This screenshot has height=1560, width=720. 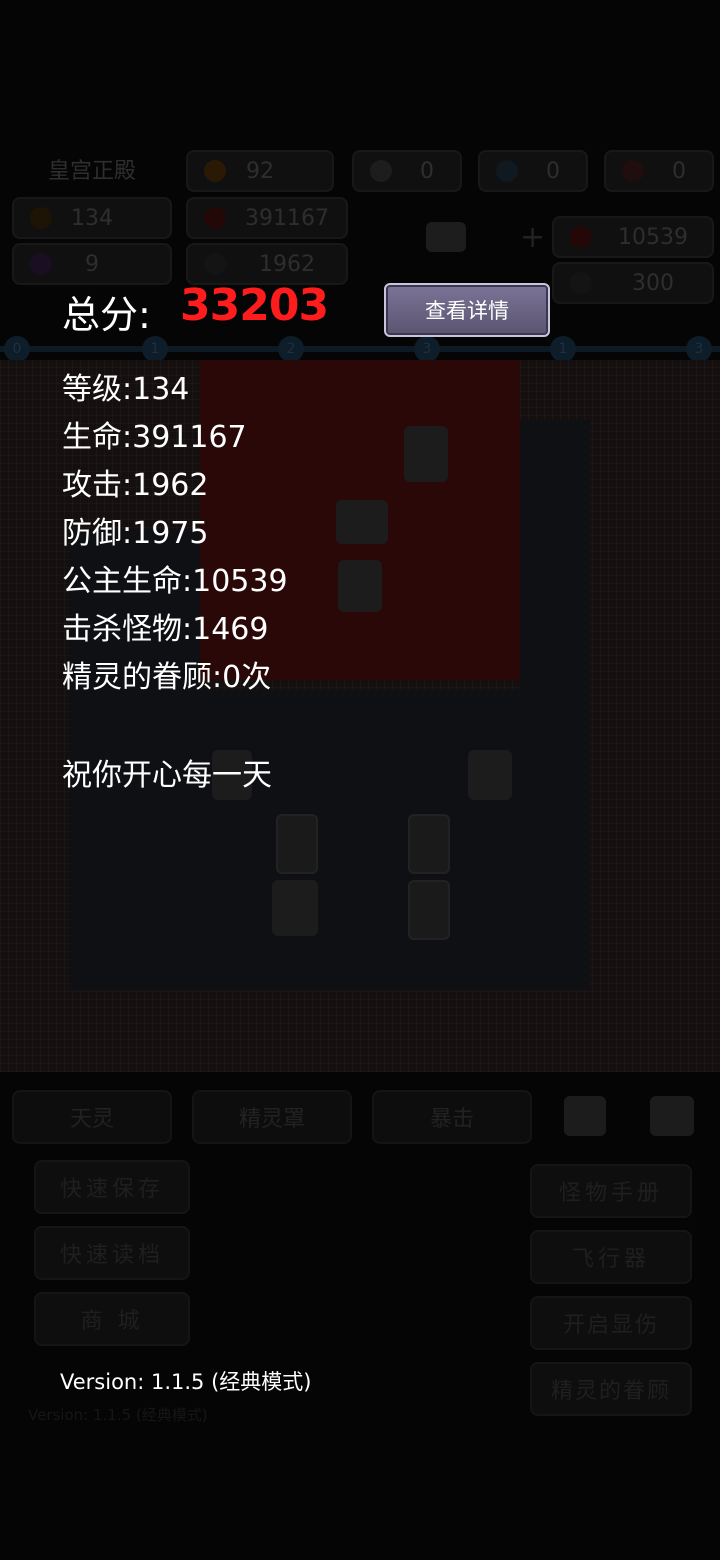 I want to click on monster-handbook-button: 怪物手册, so click(x=611, y=1191).